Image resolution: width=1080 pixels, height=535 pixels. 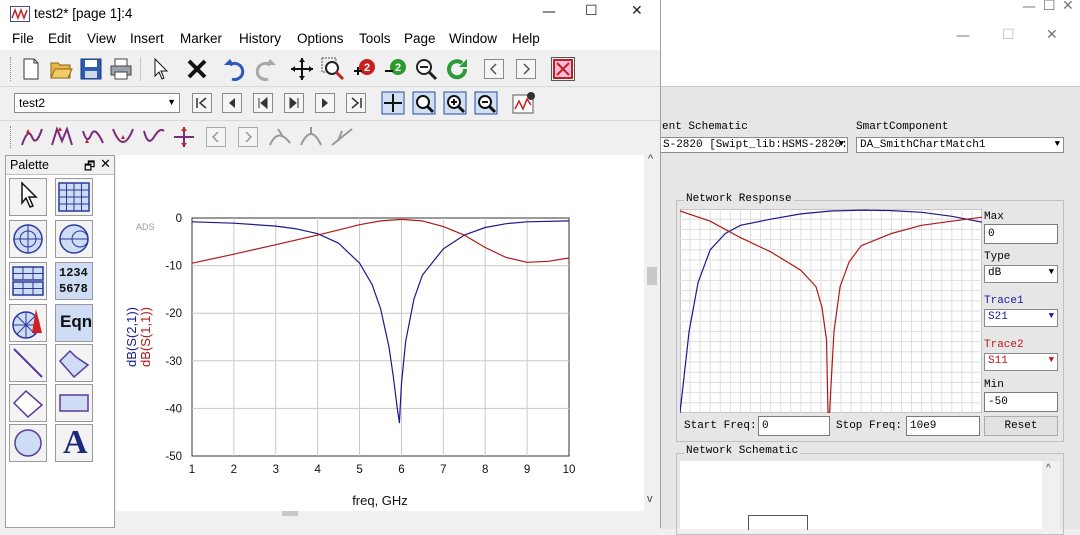 I want to click on next-step-icon, so click(x=294, y=103).